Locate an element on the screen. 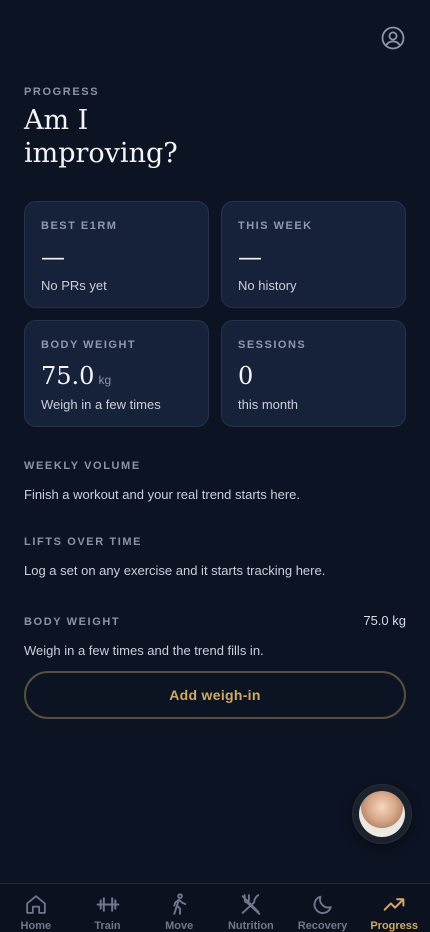 The image size is (430, 932). tab-label: Train is located at coordinates (107, 926).